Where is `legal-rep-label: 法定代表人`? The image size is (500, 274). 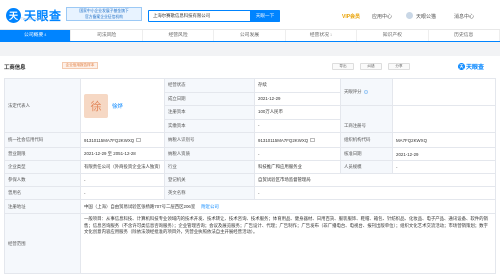 legal-rep-label: 法定代表人 is located at coordinates (43, 106).